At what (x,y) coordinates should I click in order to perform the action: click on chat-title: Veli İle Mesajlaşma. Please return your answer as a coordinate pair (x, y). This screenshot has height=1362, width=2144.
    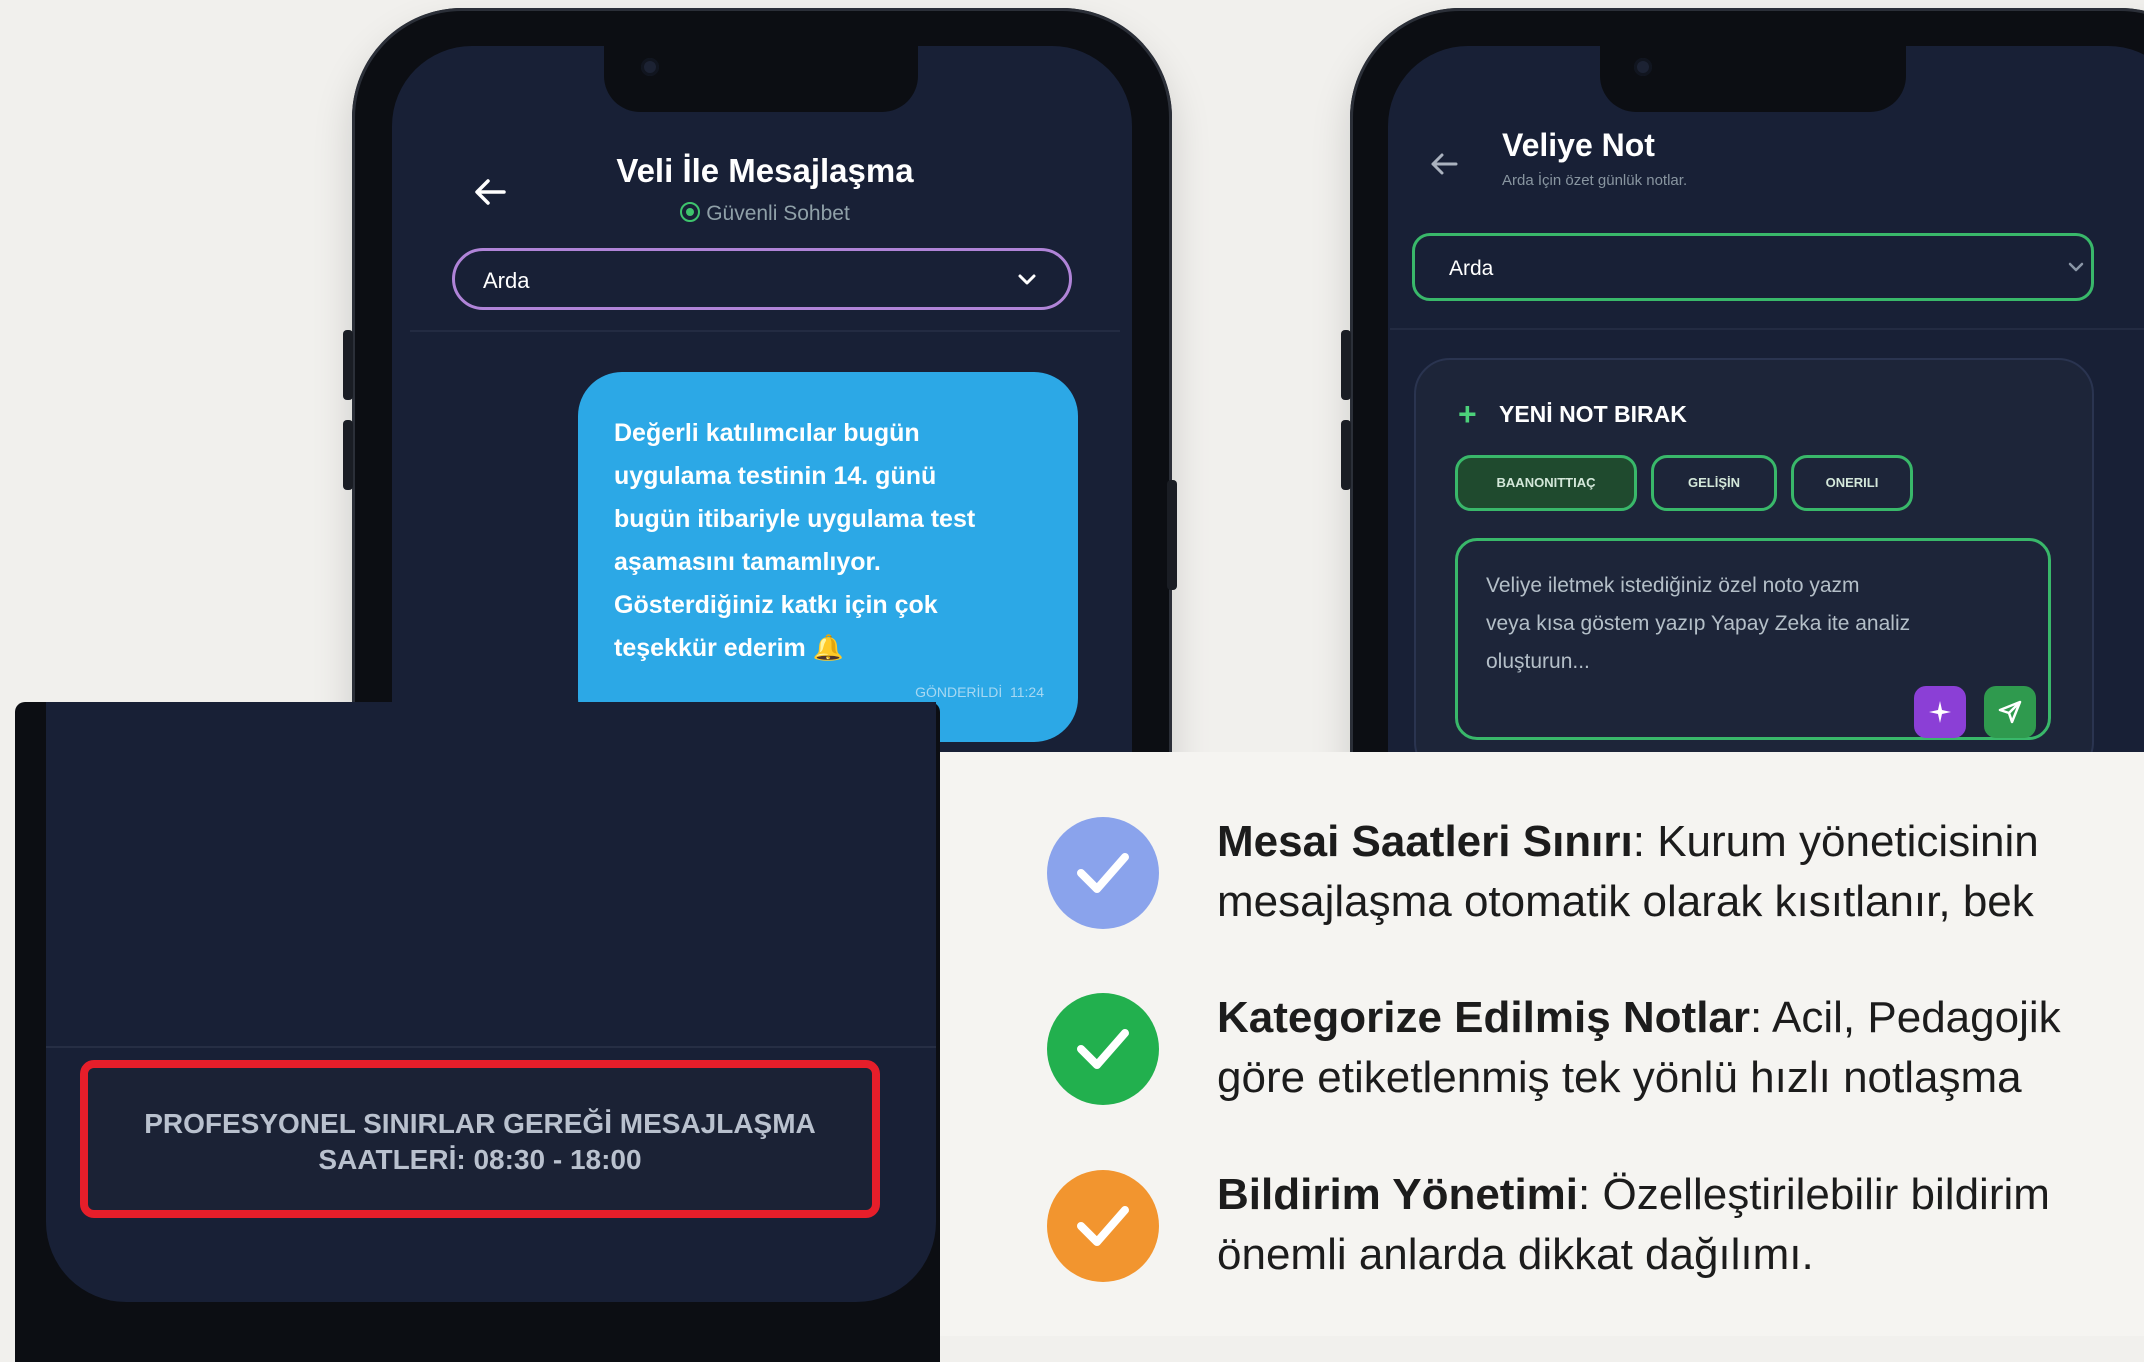
    Looking at the image, I should click on (765, 170).